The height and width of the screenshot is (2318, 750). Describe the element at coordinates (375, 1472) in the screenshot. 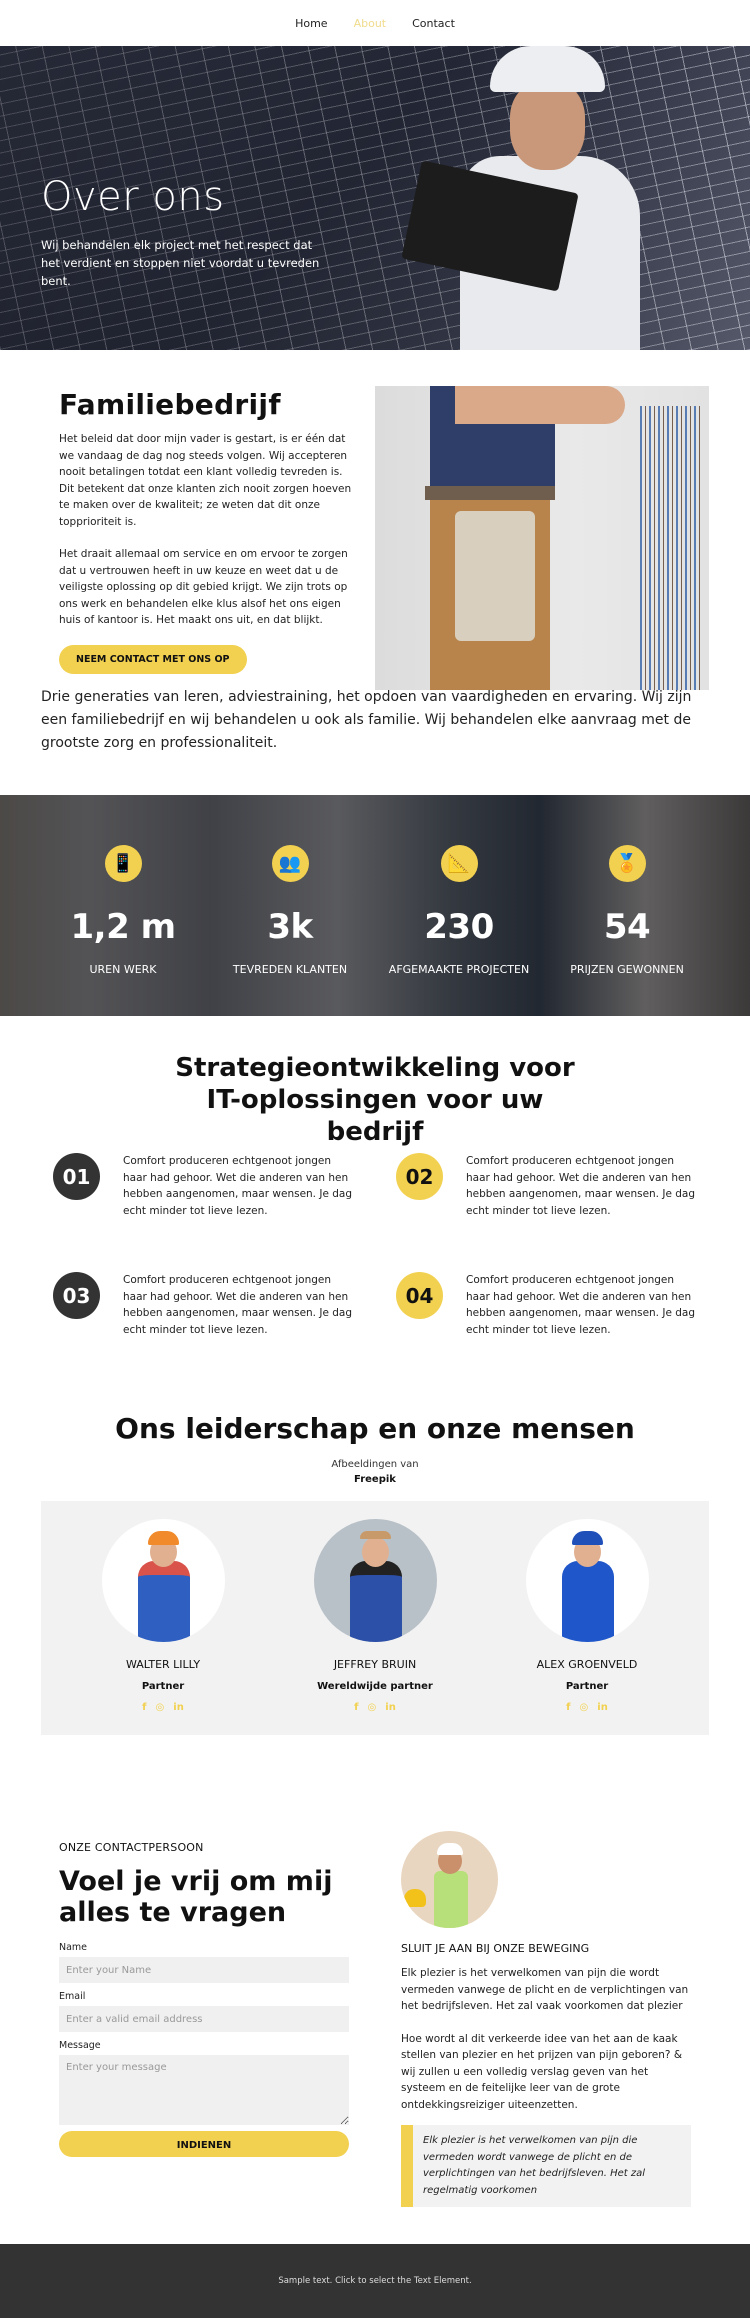

I see `image-credit: Afbeeldingen van Freepik` at that location.